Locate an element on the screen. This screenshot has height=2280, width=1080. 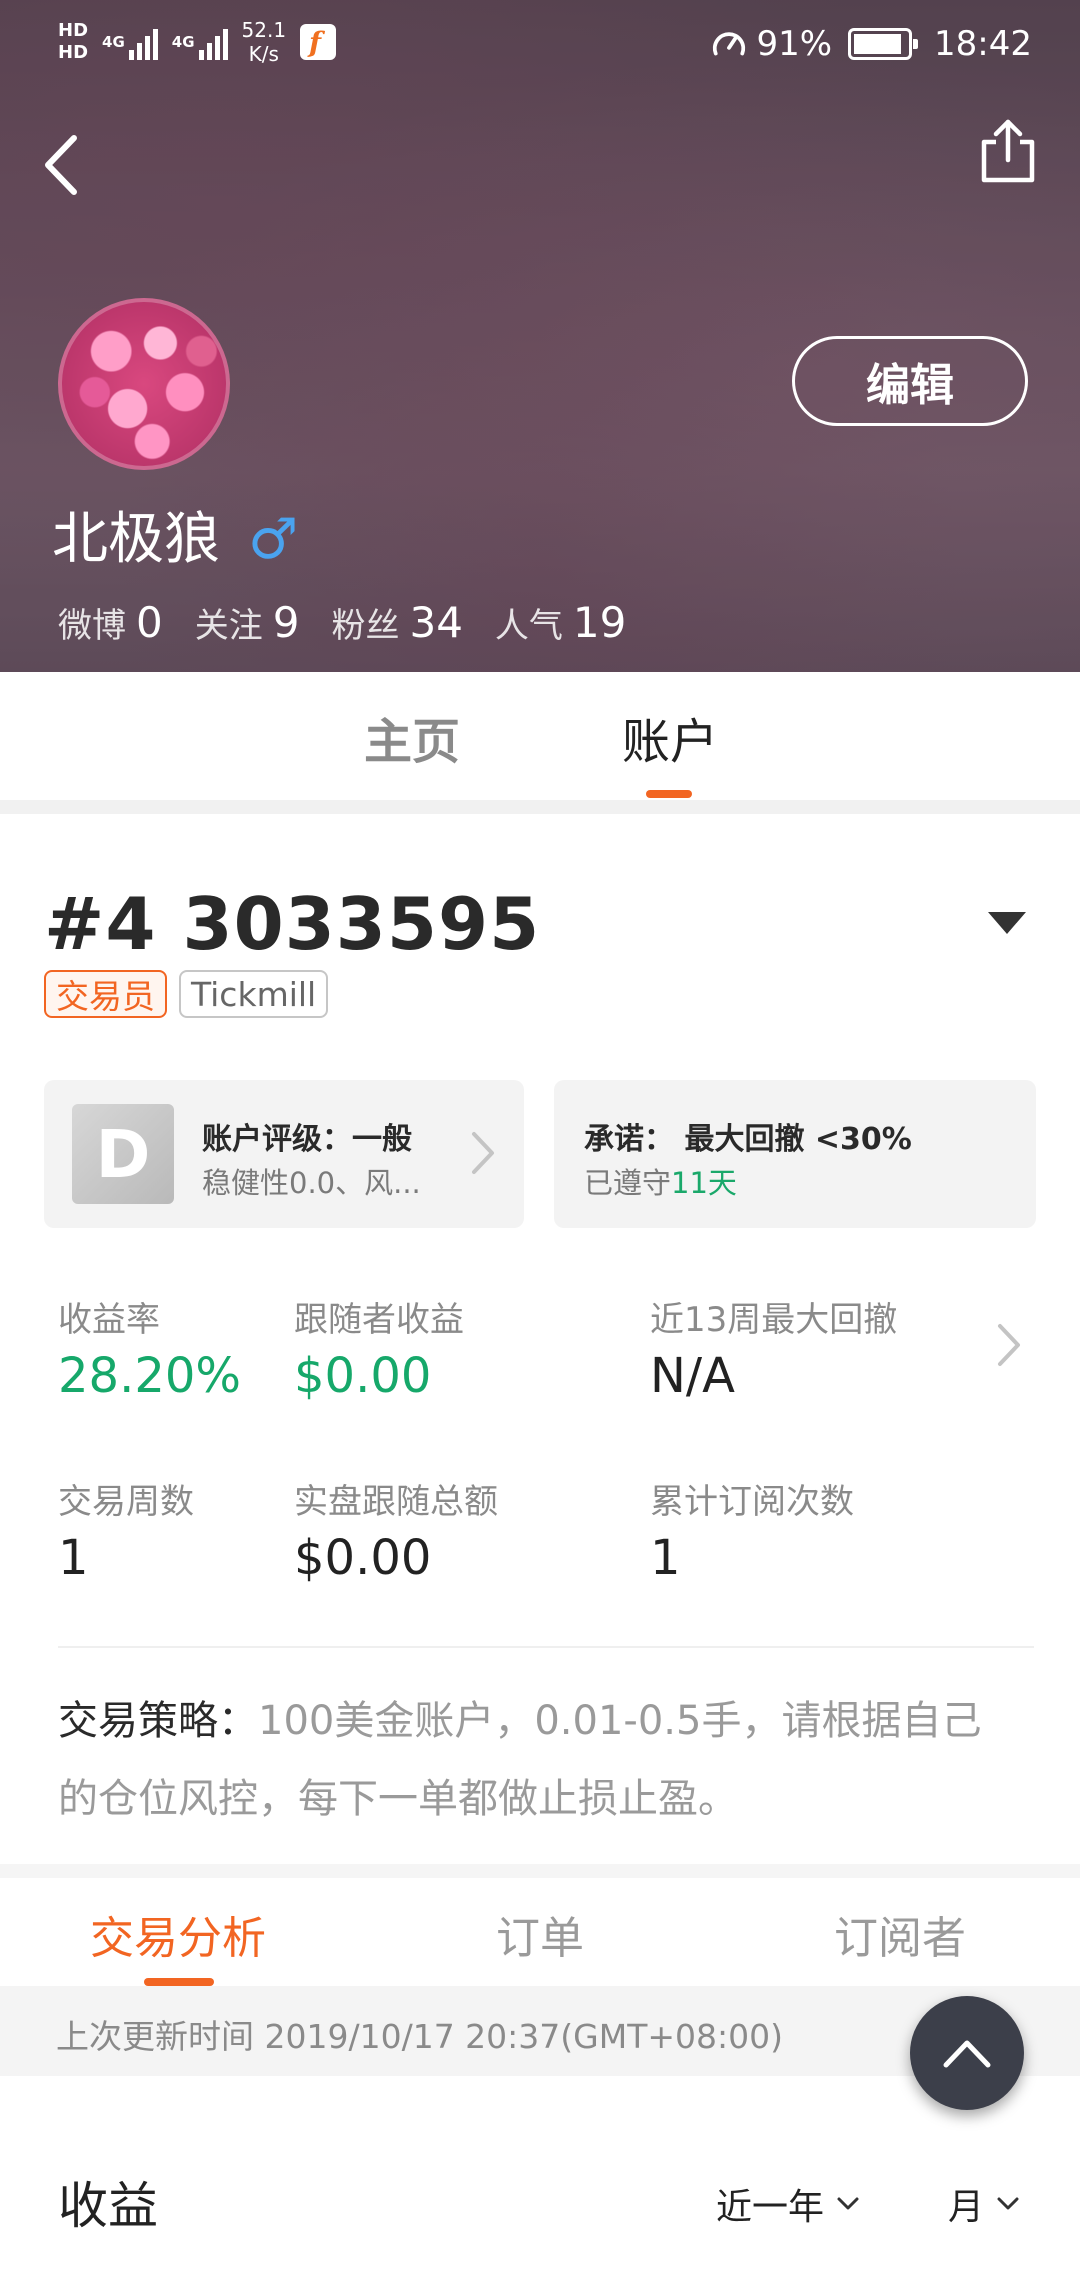
network-speed: 52.1 K/s is located at coordinates (264, 42).